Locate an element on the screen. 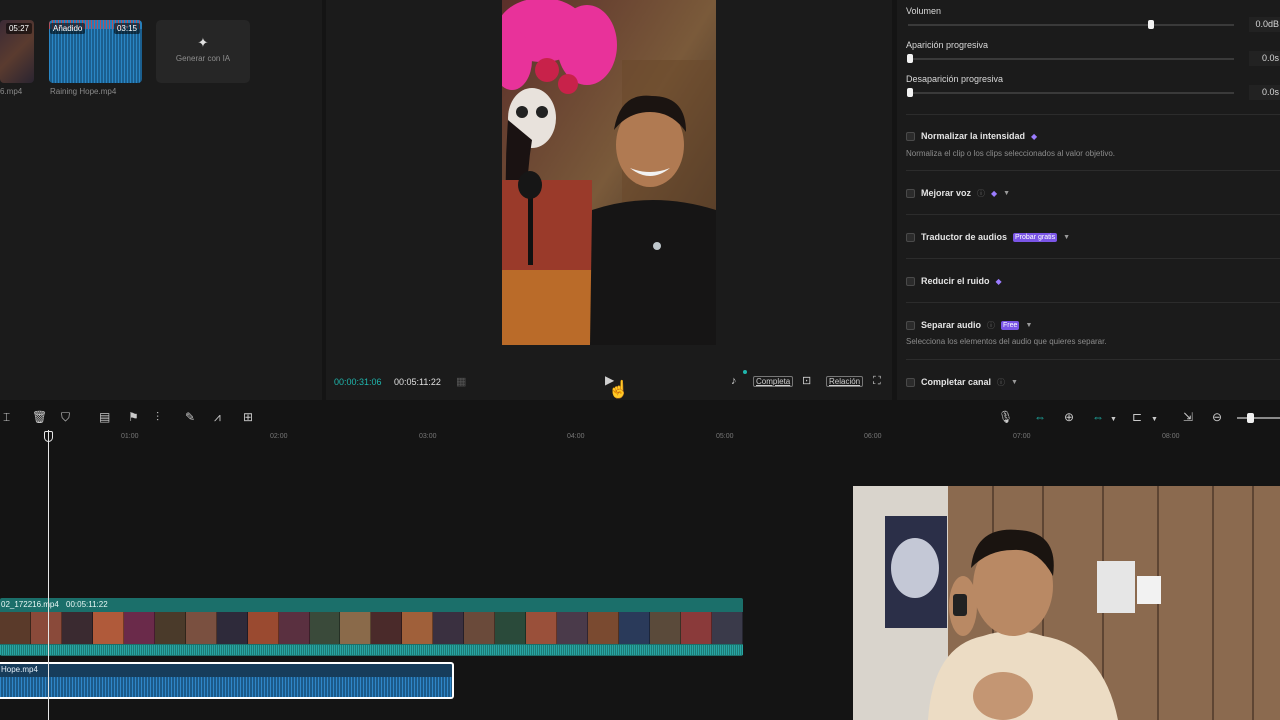  separate-audio-checkbox is located at coordinates (910, 325).